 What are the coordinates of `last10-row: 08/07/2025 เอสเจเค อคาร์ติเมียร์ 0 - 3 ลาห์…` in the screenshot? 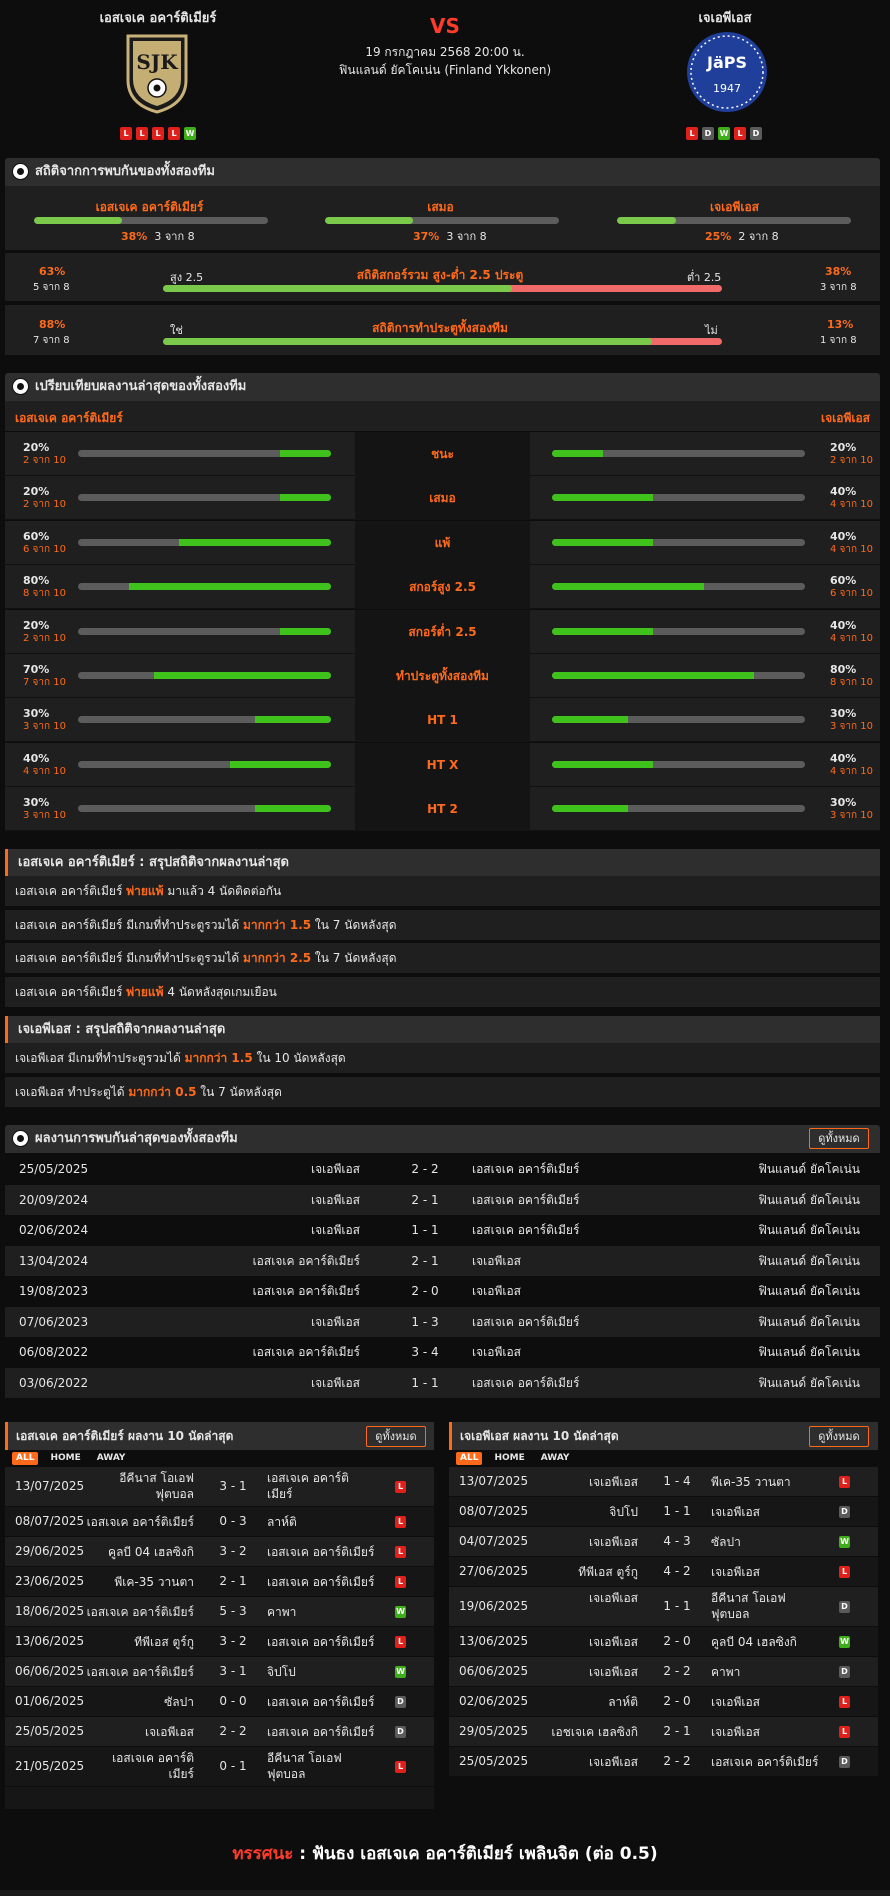 It's located at (219, 1522).